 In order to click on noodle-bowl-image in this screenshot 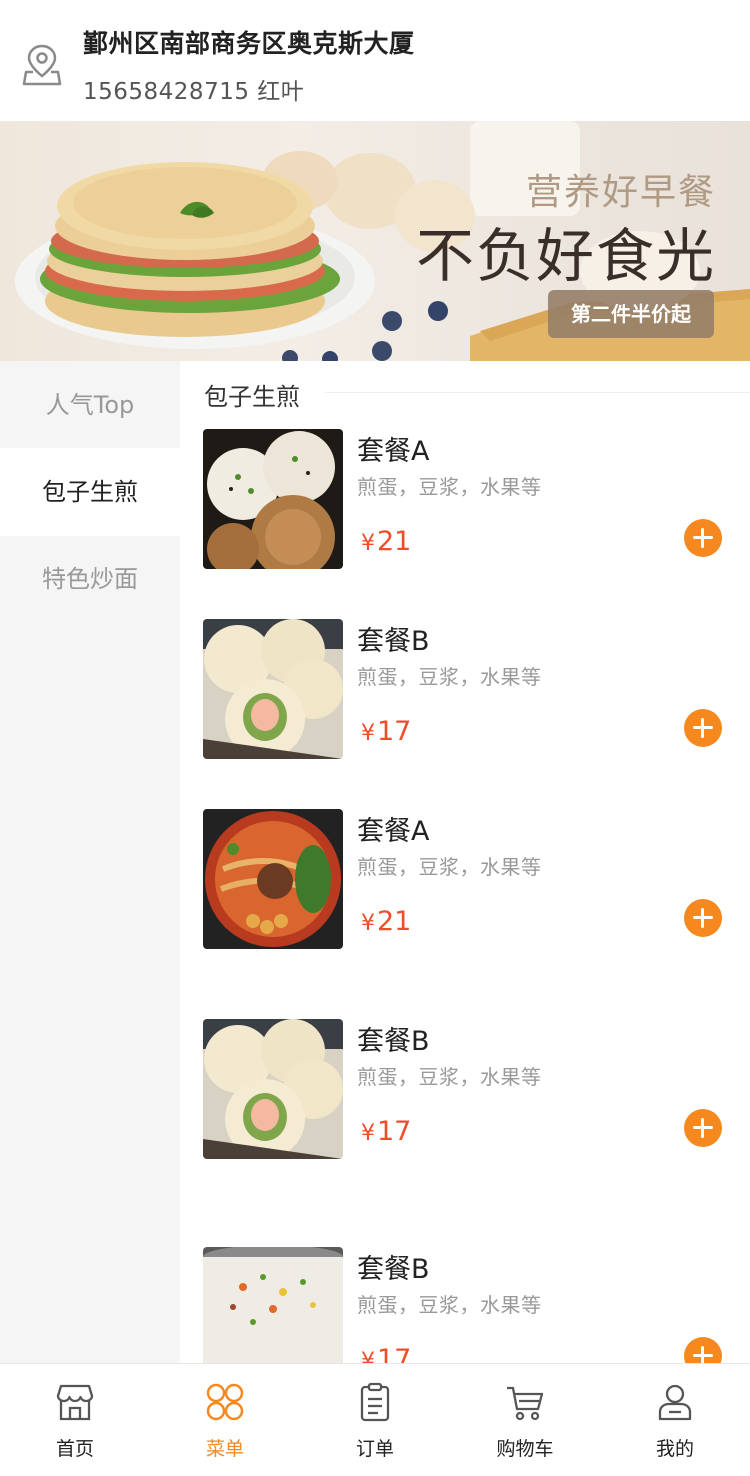, I will do `click(273, 879)`.